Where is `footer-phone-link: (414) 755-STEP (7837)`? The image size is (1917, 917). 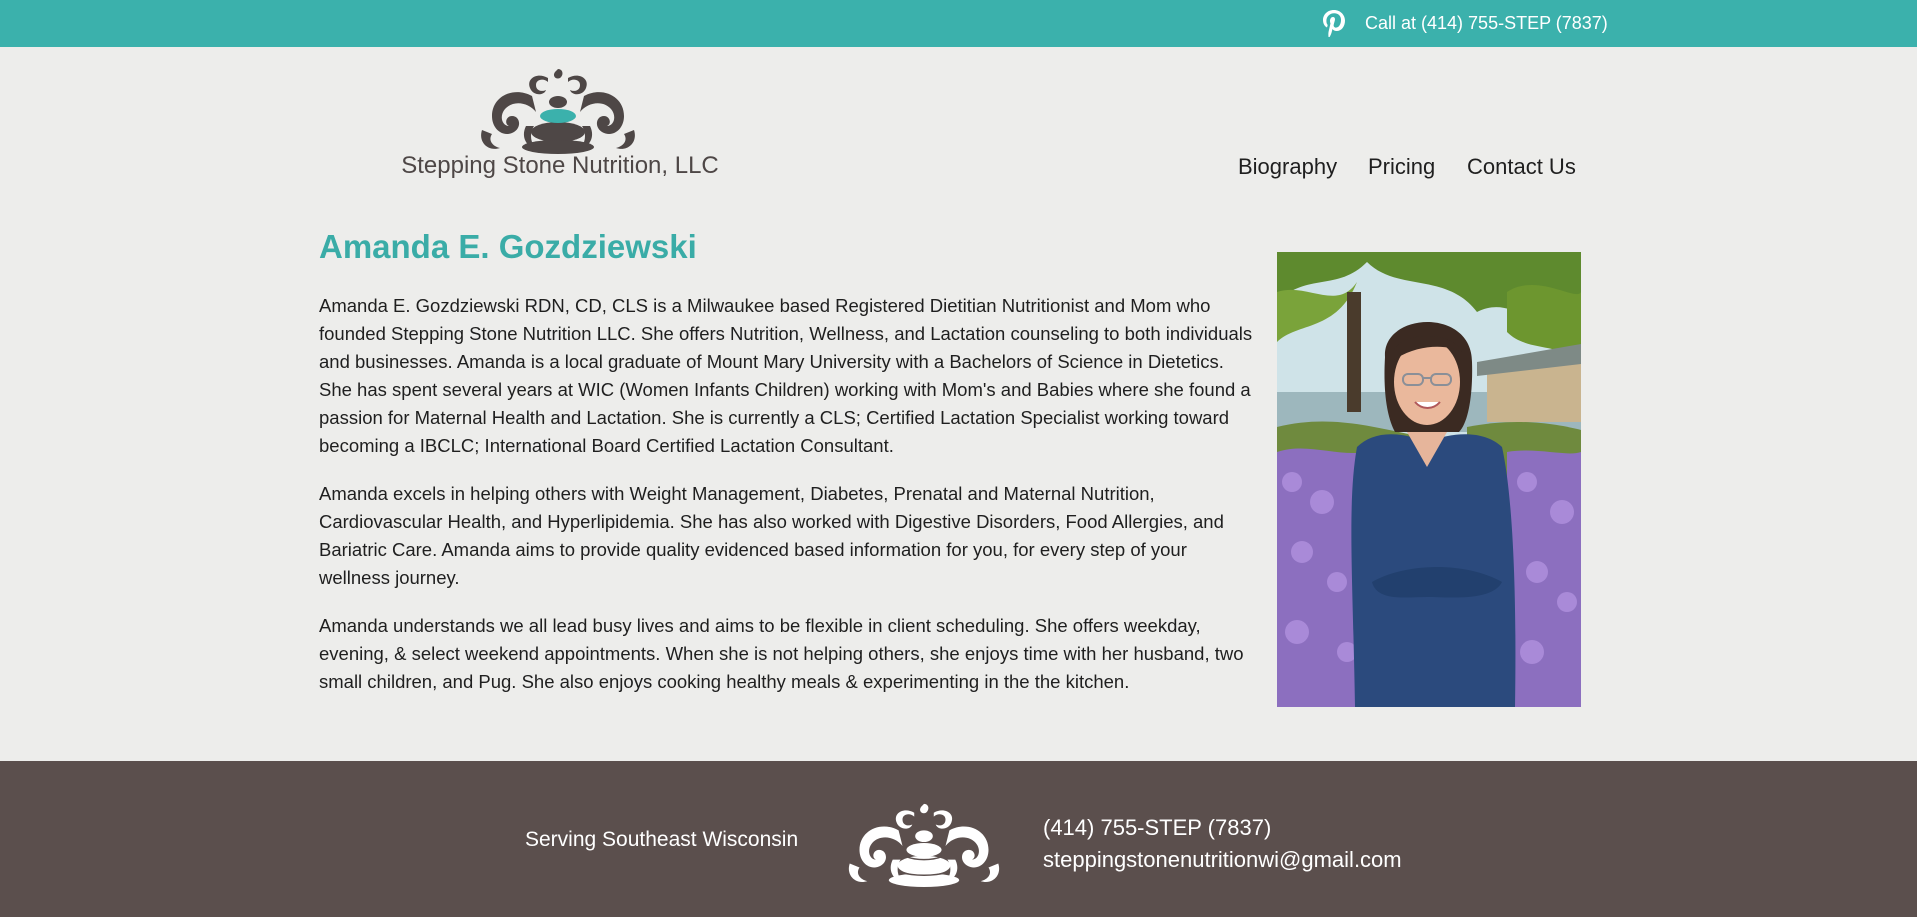
footer-phone-link: (414) 755-STEP (7837) is located at coordinates (1222, 828).